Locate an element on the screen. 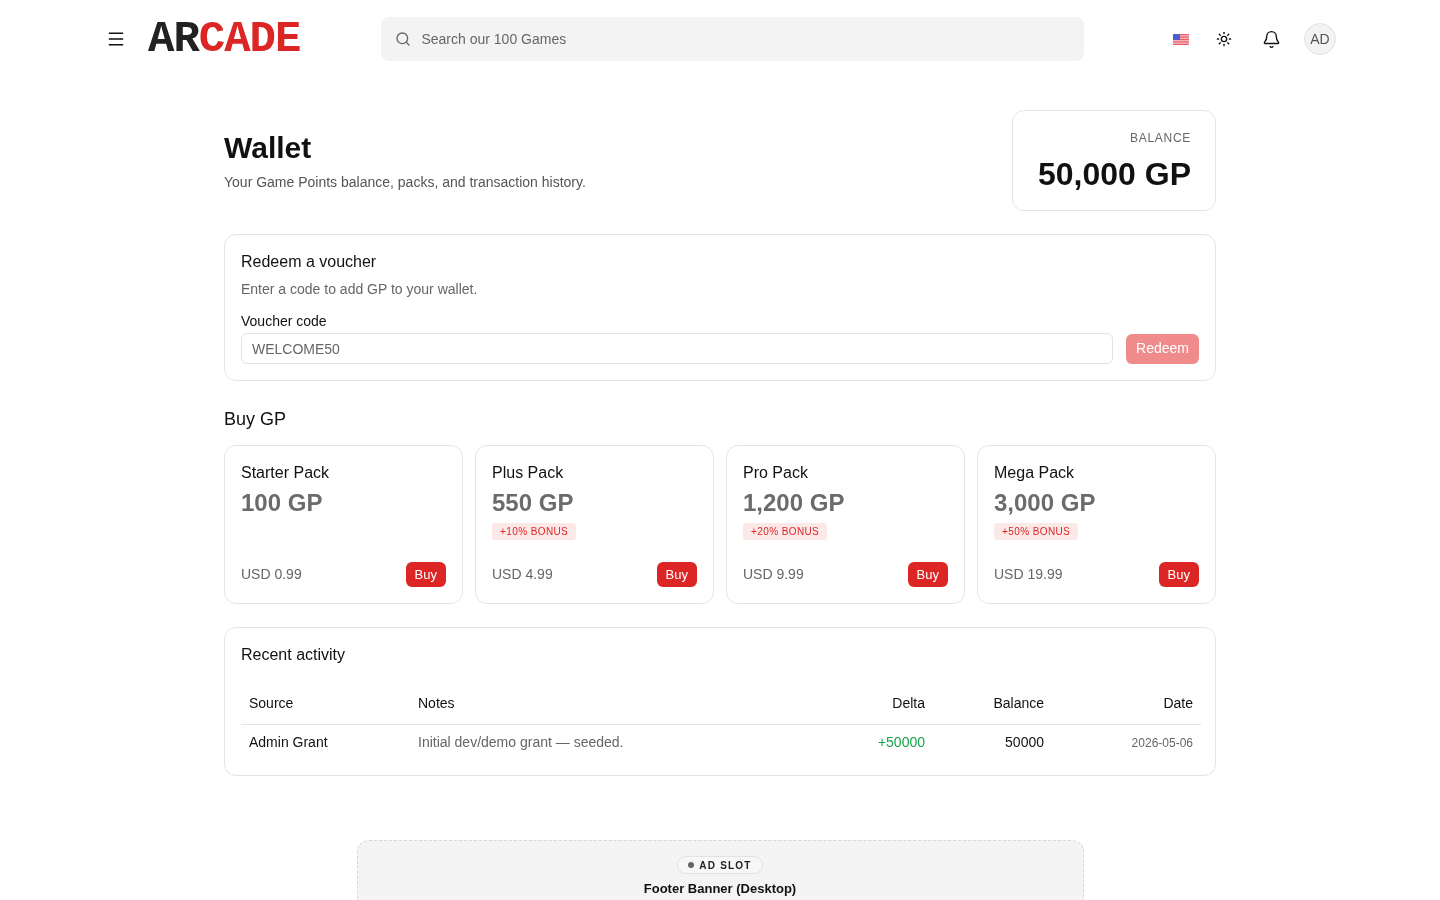  page-subtitle: Your Game Points balance, packs, and transaction history. is located at coordinates (405, 182).